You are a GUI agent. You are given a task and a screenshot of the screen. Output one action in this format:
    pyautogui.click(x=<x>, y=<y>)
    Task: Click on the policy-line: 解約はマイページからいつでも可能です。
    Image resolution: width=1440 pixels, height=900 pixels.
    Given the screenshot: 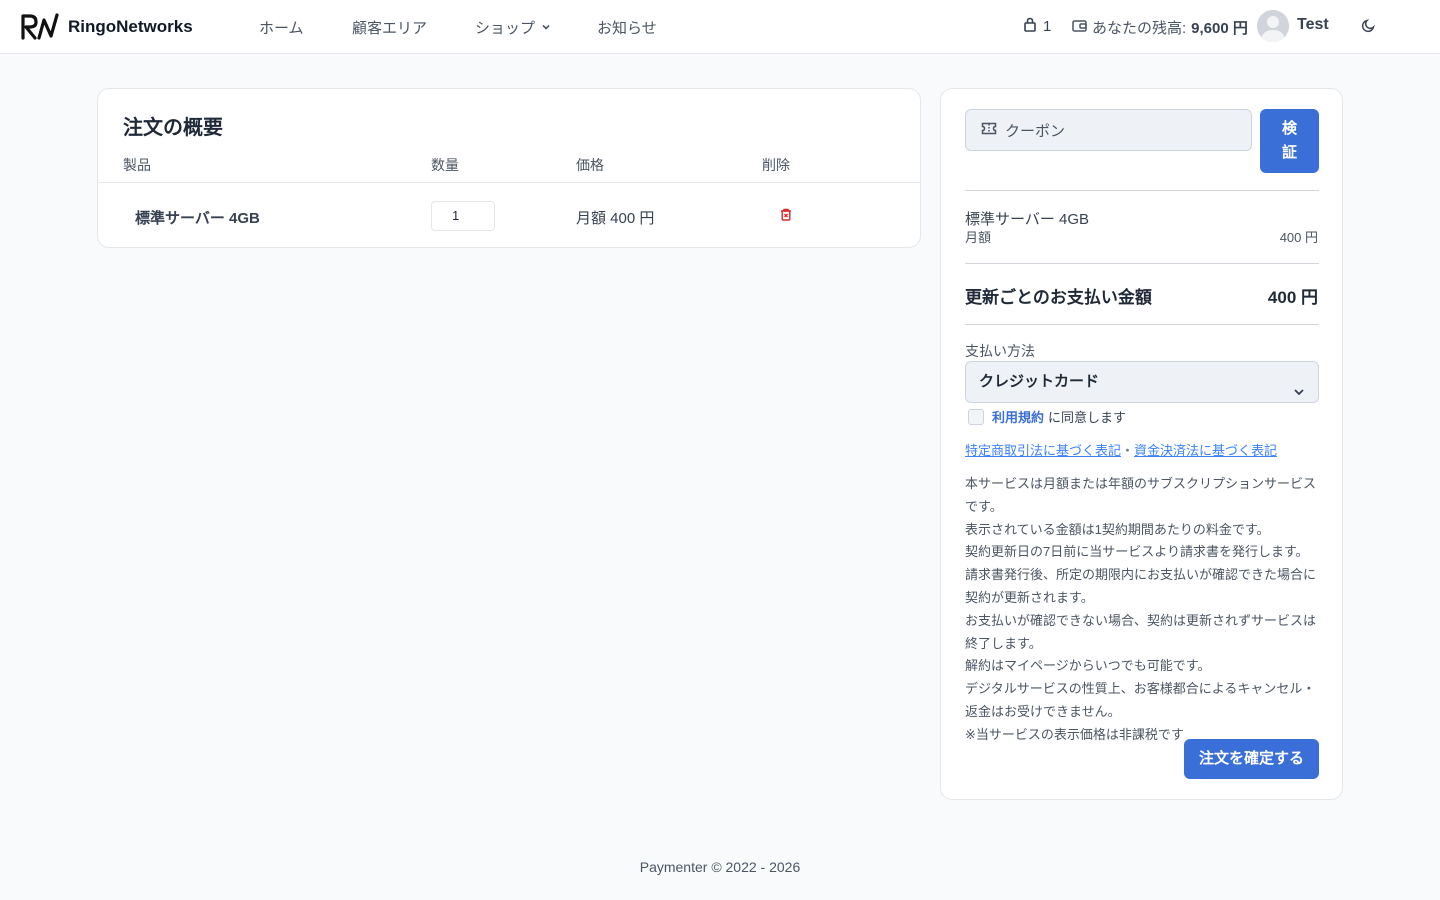 What is the action you would take?
    pyautogui.click(x=1088, y=666)
    